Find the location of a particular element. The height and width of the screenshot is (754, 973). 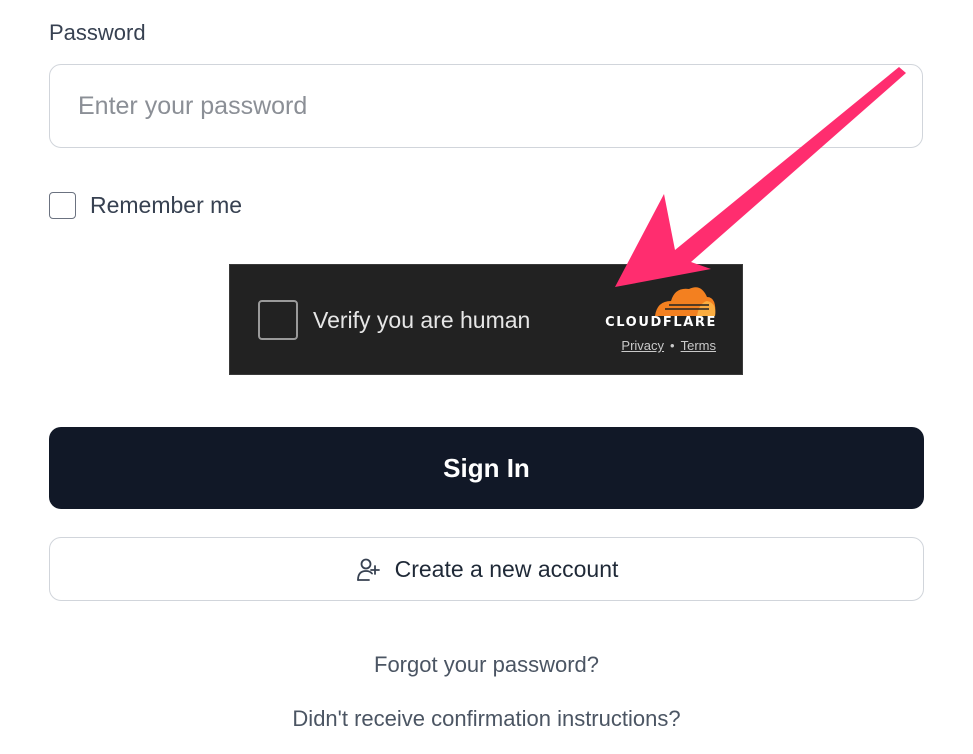

remember-me-row: Remember me is located at coordinates (145, 205).